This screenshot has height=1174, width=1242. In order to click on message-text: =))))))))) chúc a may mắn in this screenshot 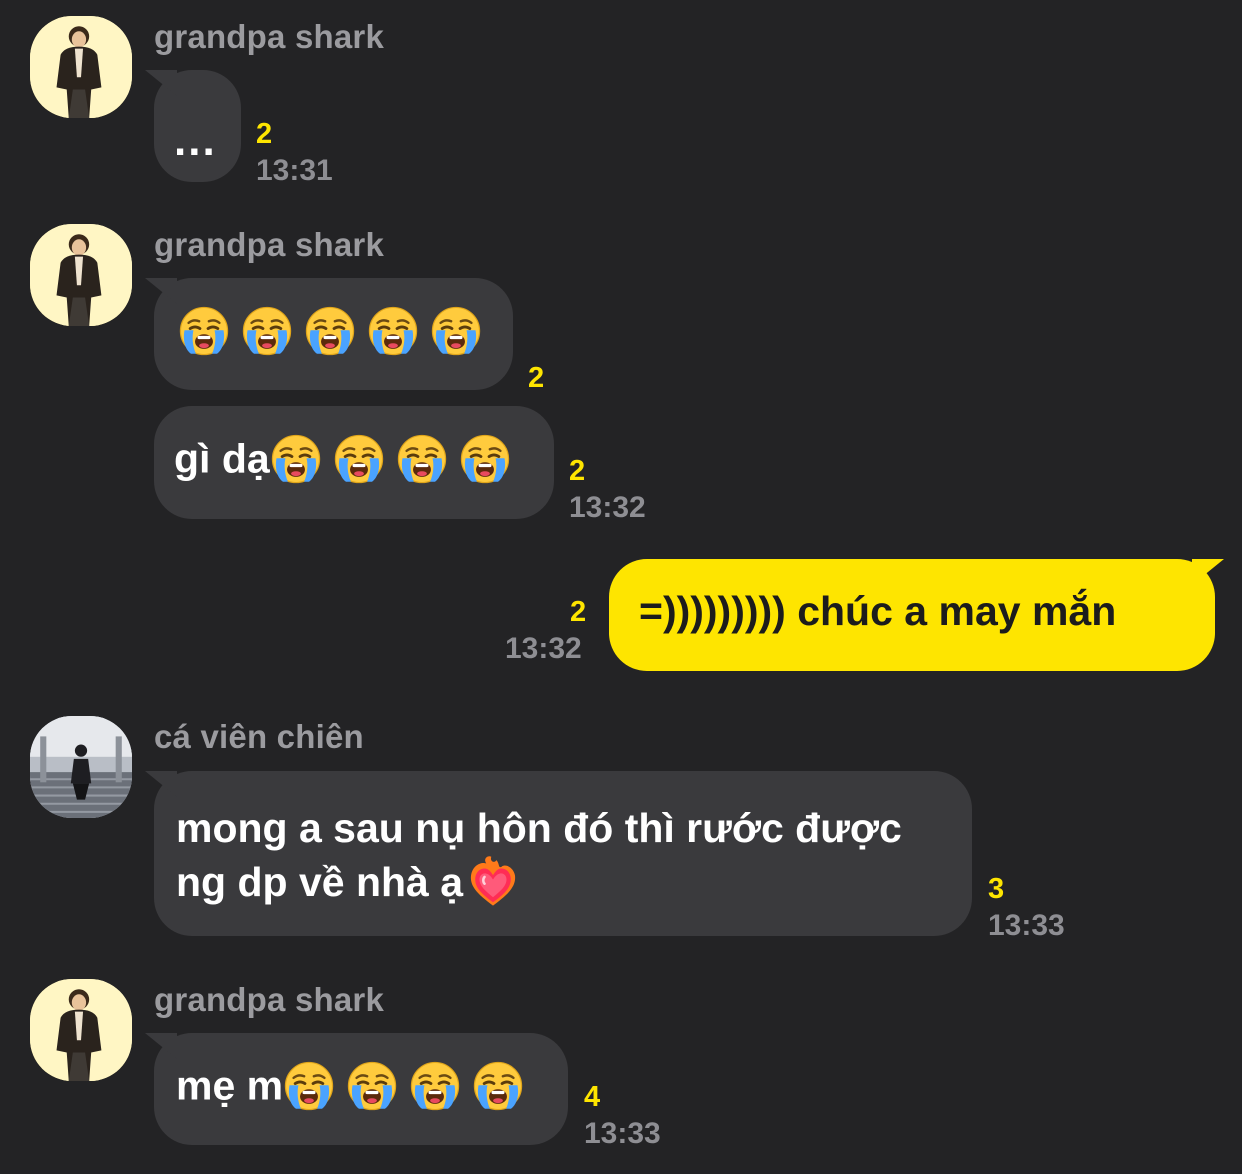, I will do `click(878, 611)`.